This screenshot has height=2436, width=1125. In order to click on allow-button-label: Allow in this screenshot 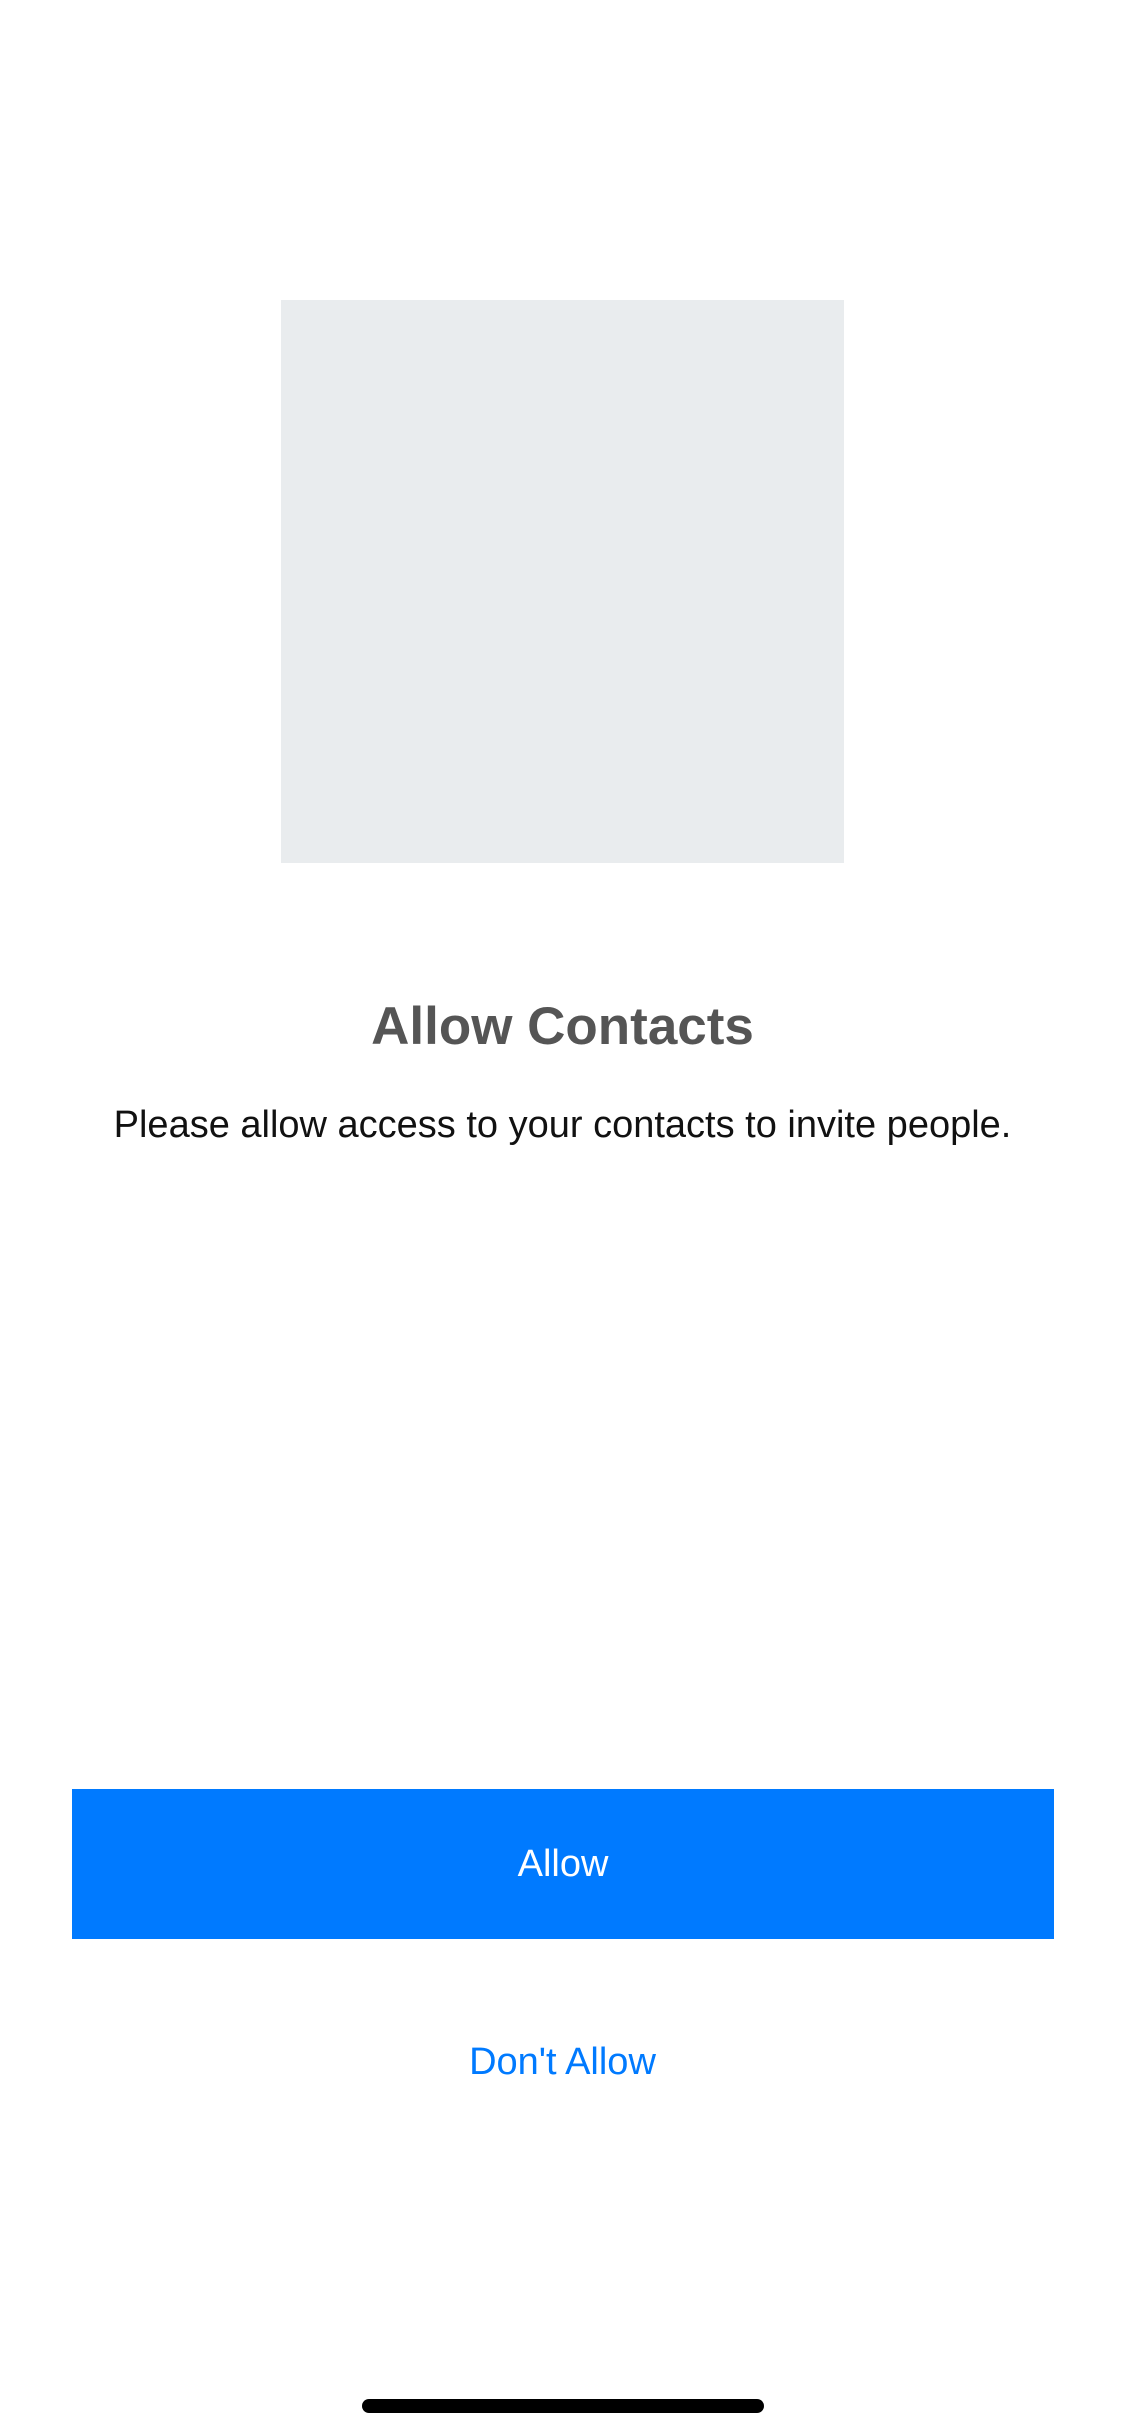, I will do `click(563, 1863)`.